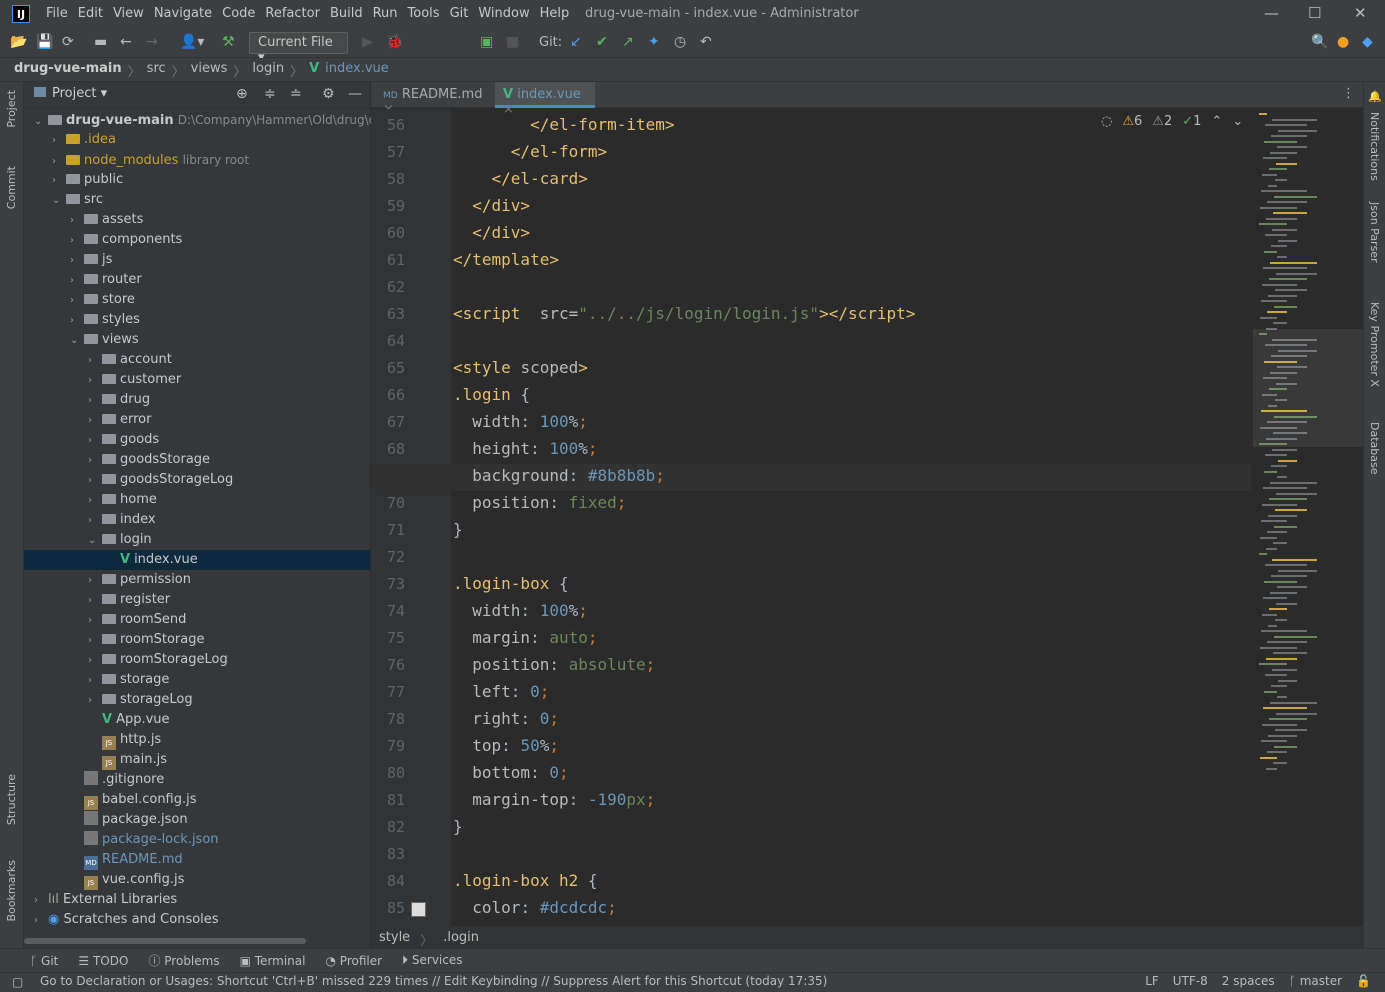  What do you see at coordinates (268, 69) in the screenshot?
I see `breadcrumb-login: login` at bounding box center [268, 69].